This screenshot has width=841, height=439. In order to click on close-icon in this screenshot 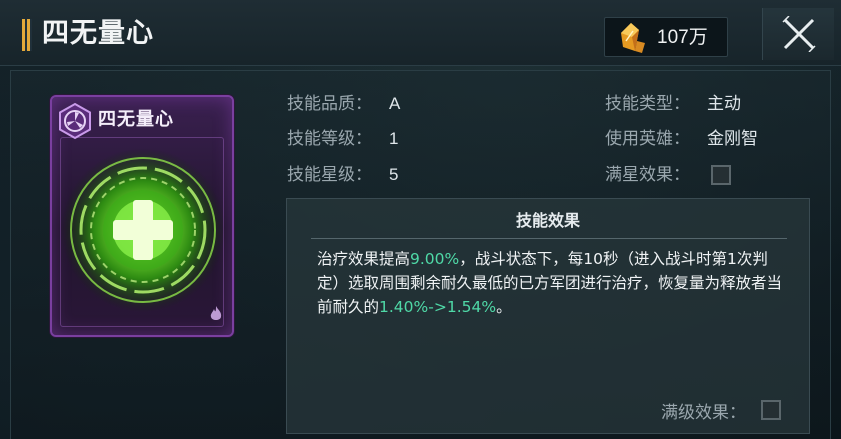, I will do `click(799, 34)`.